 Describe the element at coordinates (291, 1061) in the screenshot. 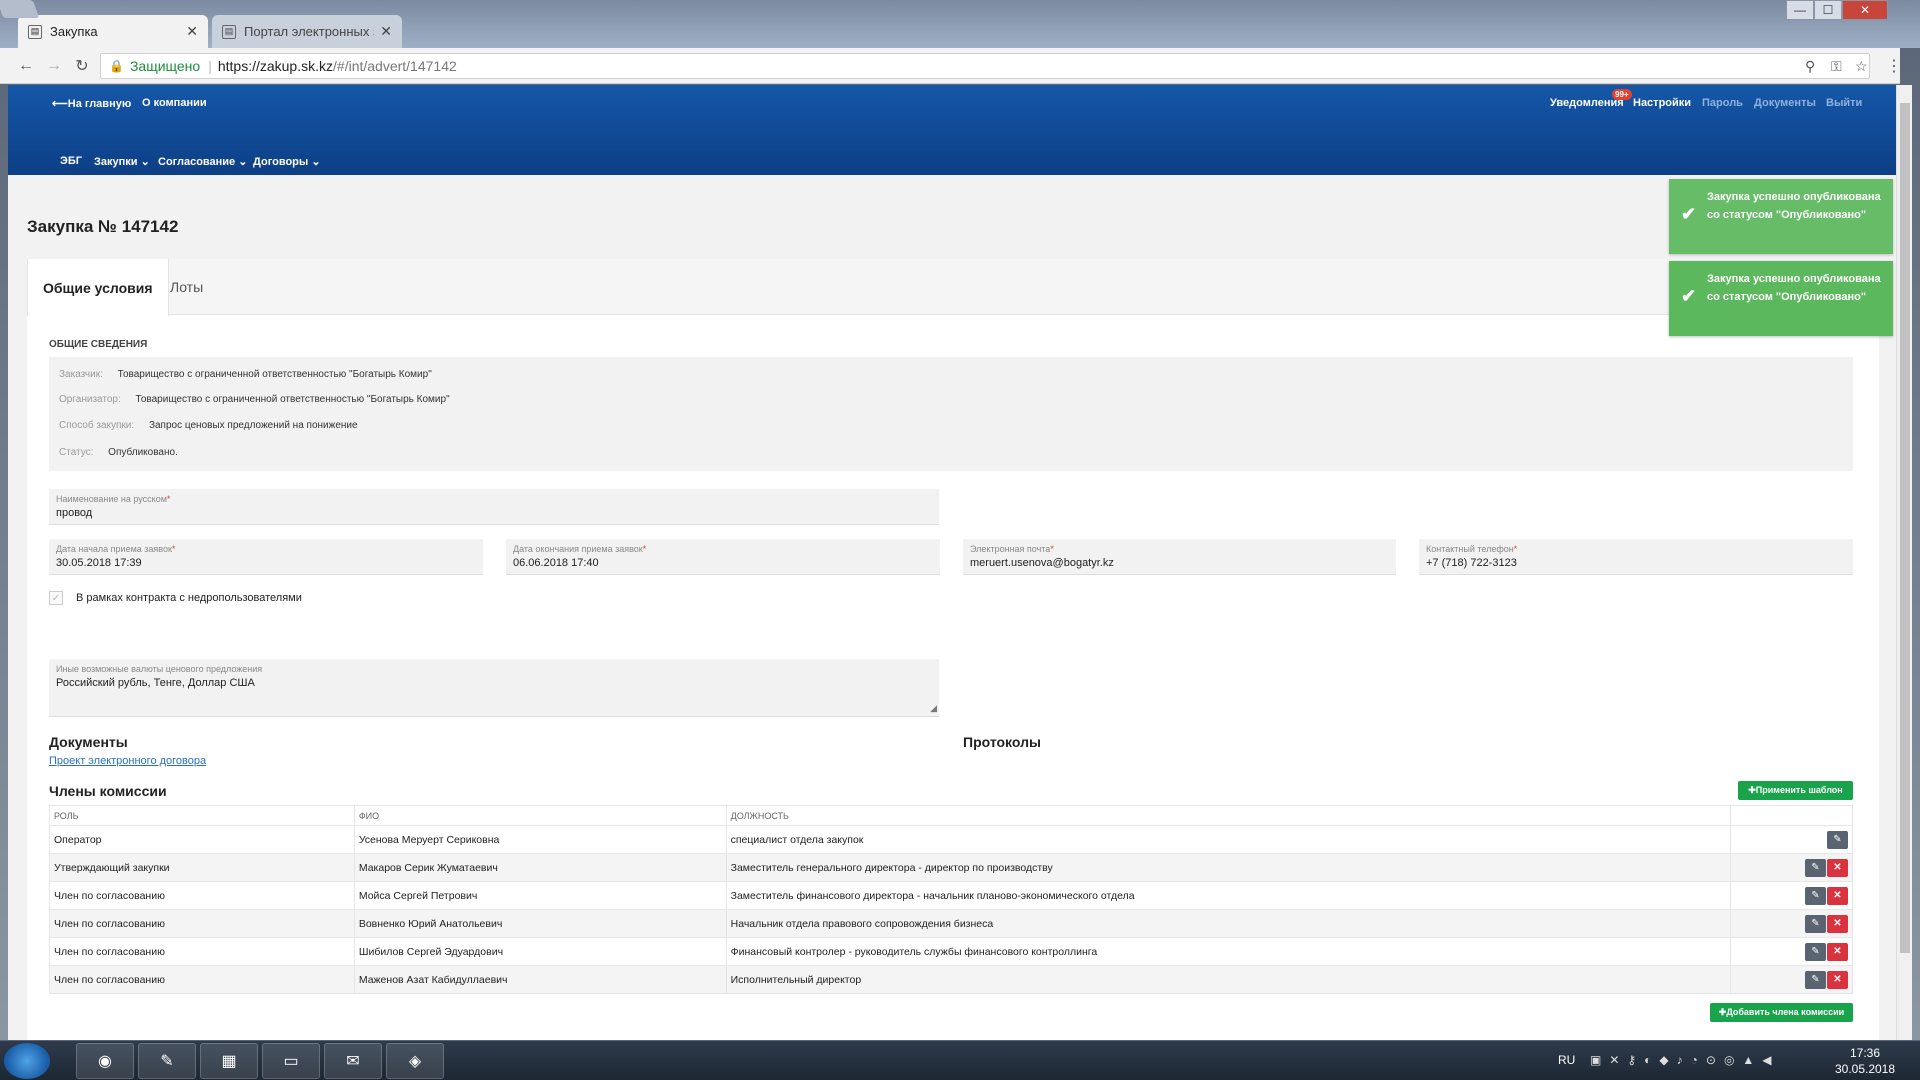

I see `explorer-taskbar-icon: ▭` at that location.